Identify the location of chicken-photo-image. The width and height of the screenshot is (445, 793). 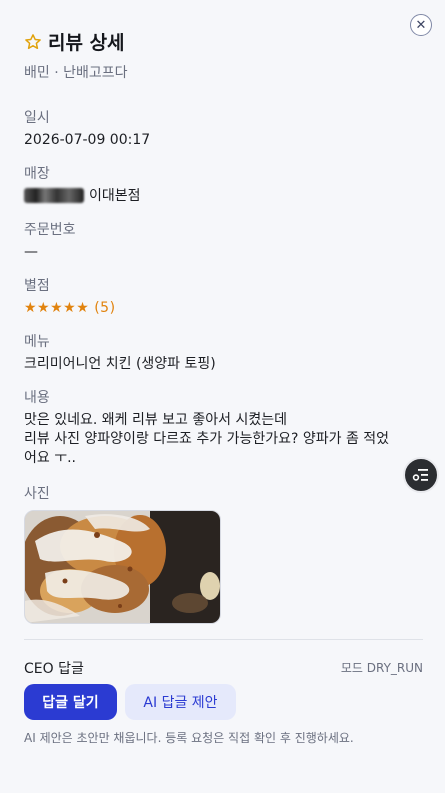
(122, 567).